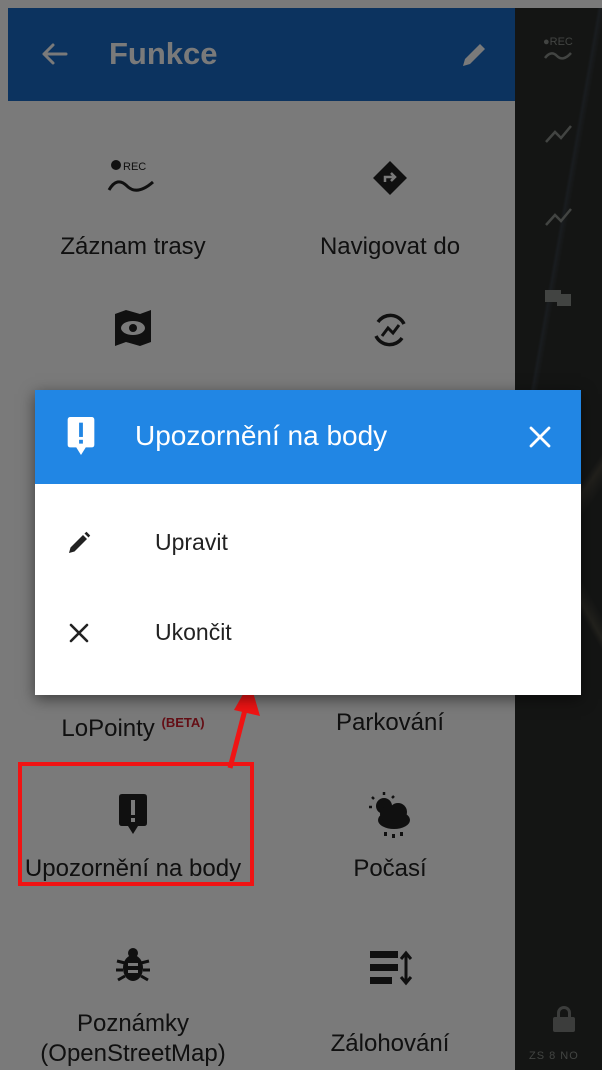 This screenshot has width=602, height=1070. Describe the element at coordinates (133, 246) in the screenshot. I see `grid-item-label: Záznam trasy` at that location.